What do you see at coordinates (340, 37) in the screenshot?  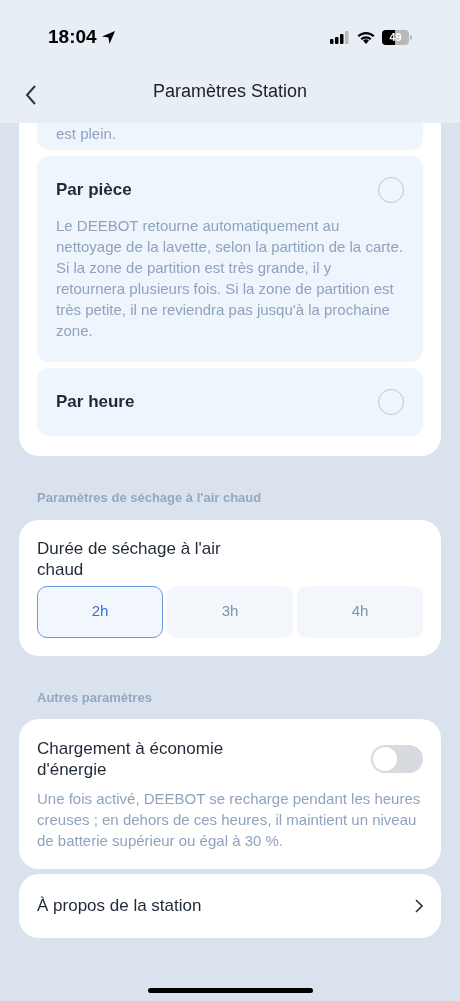 I see `signal-icon` at bounding box center [340, 37].